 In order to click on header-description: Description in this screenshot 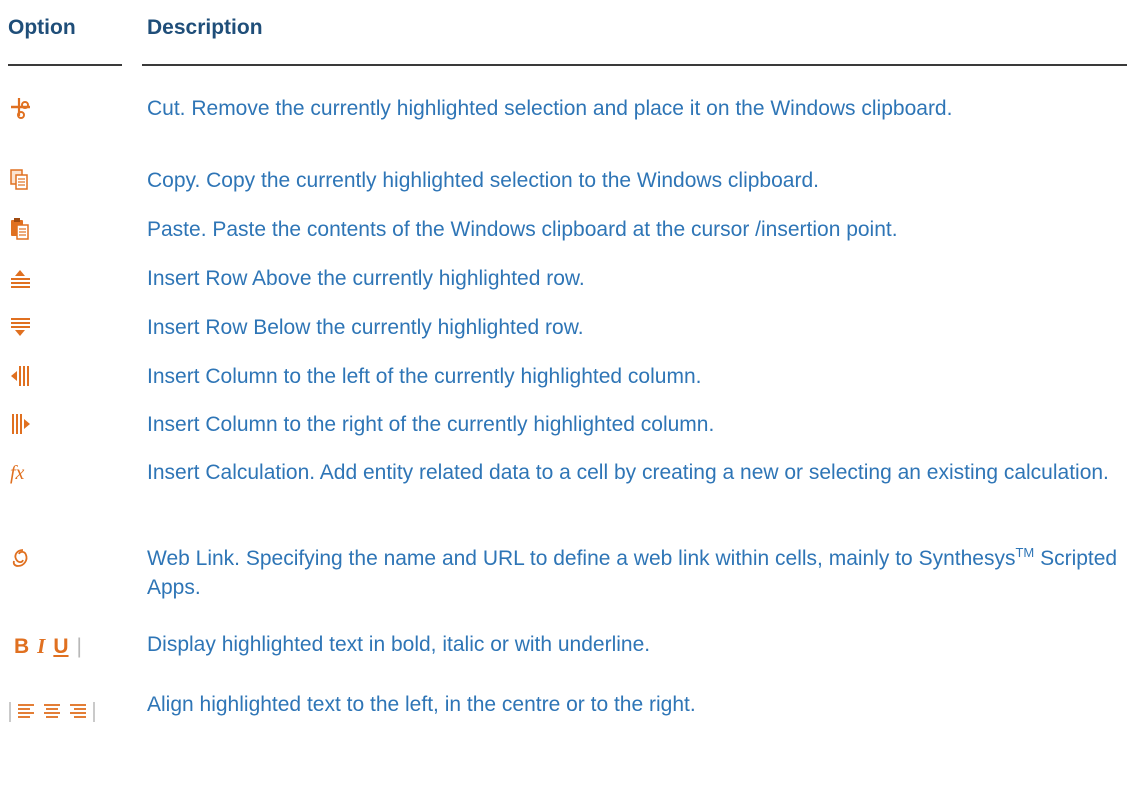, I will do `click(205, 27)`.